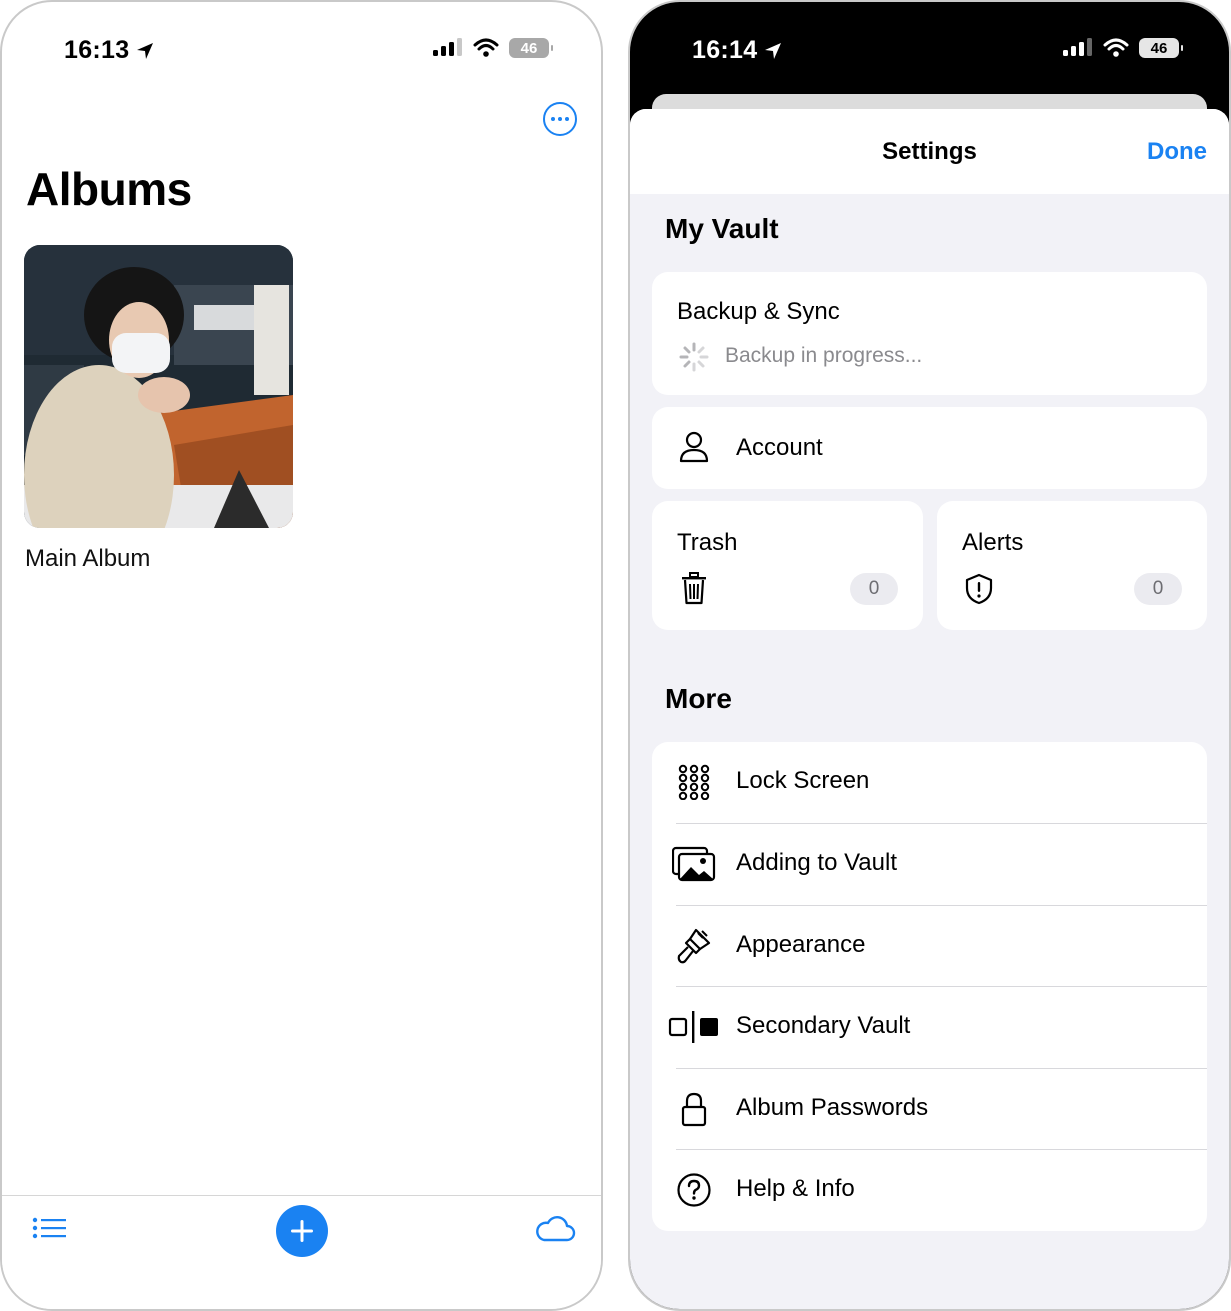 The width and height of the screenshot is (1231, 1311). Describe the element at coordinates (803, 780) in the screenshot. I see `list-item-label: Lock Screen` at that location.